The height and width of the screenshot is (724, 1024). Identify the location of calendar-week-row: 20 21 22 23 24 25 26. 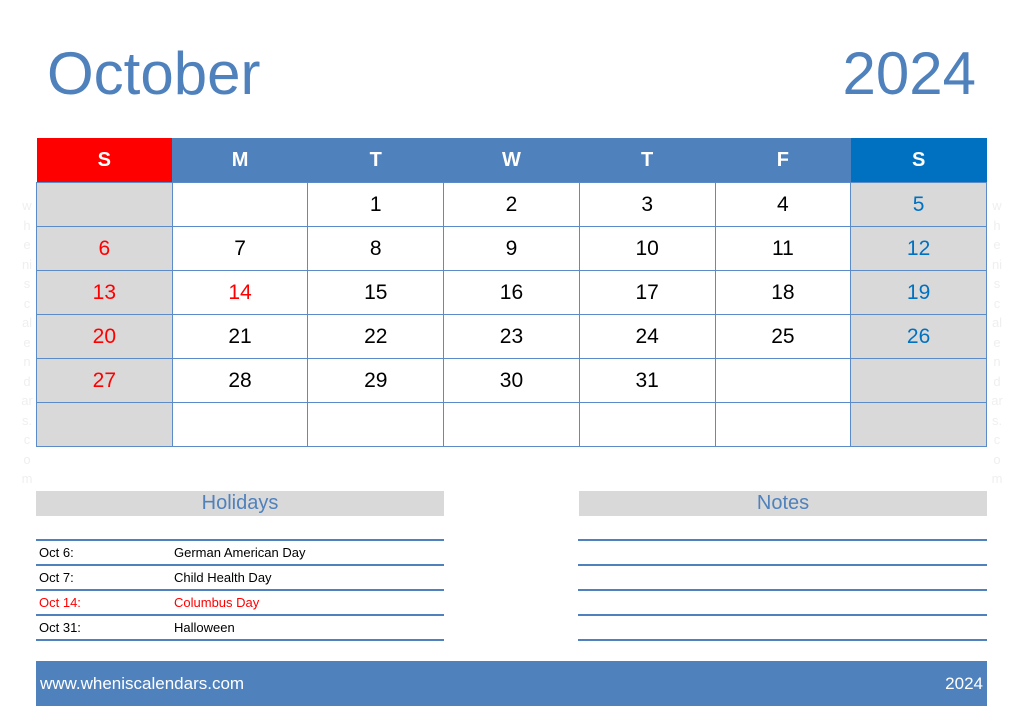
(511, 336).